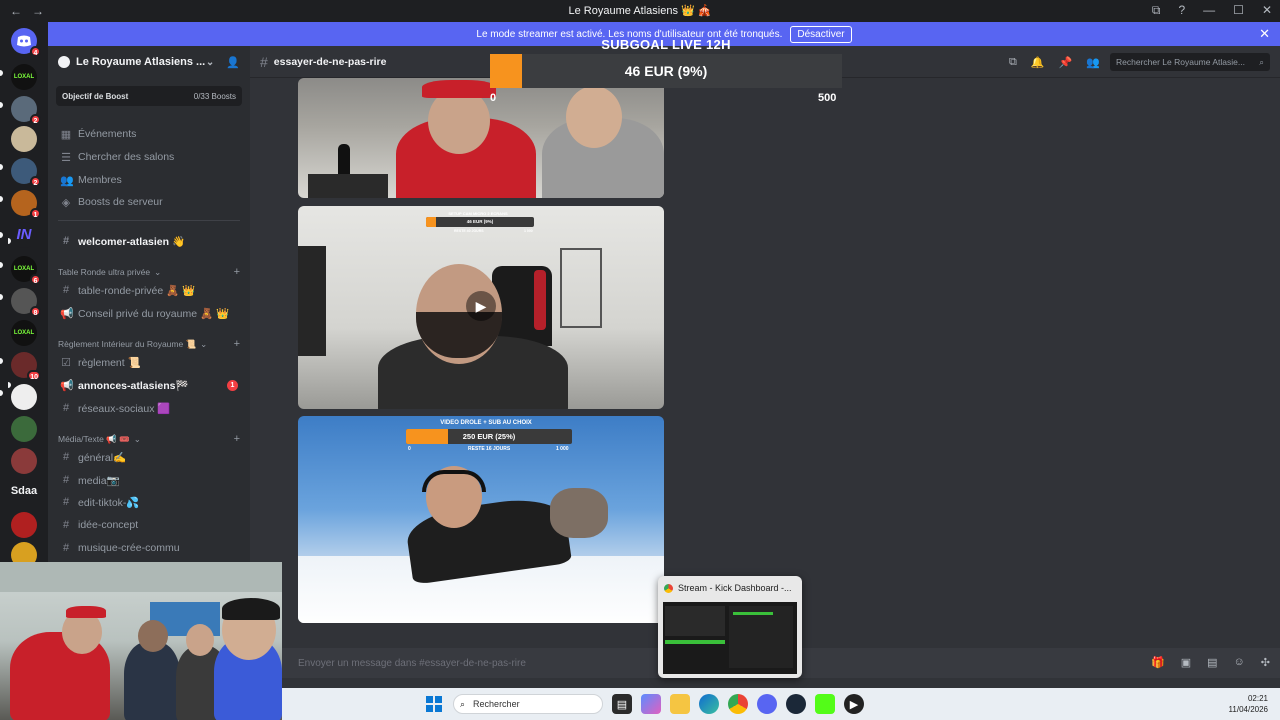 The image size is (1280, 720). I want to click on invite-user-icon: 👤, so click(233, 62).